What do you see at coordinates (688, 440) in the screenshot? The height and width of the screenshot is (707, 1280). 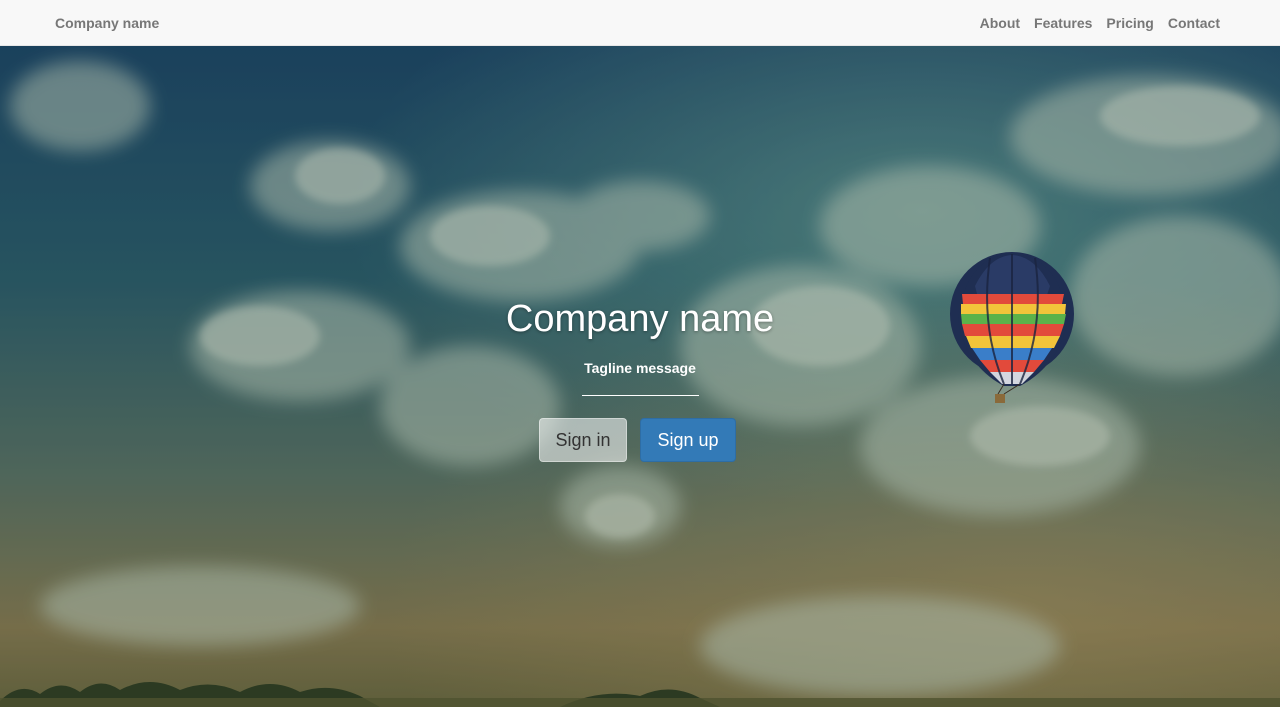 I see `signup-button: Sign up` at bounding box center [688, 440].